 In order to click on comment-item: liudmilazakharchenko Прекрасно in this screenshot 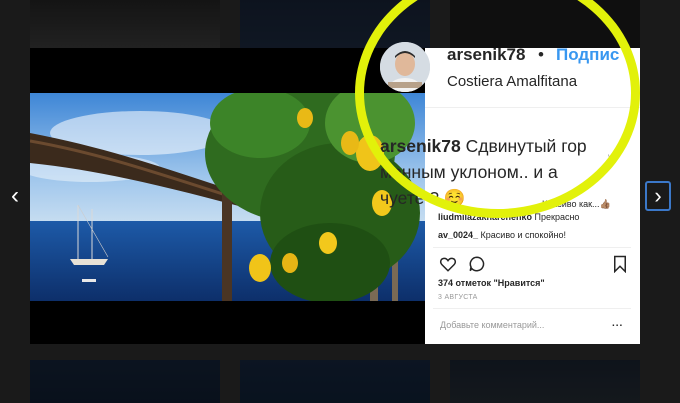, I will do `click(508, 217)`.